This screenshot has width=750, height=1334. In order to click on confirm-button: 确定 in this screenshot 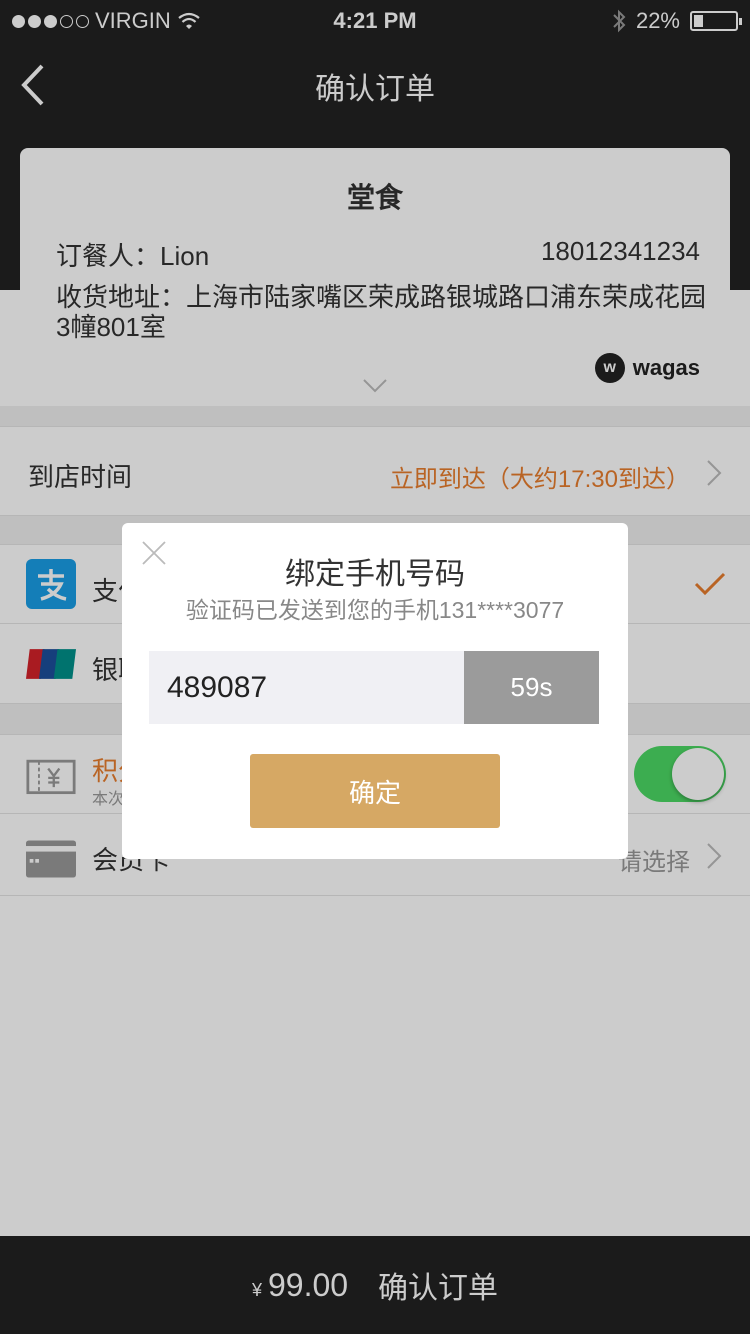, I will do `click(375, 791)`.